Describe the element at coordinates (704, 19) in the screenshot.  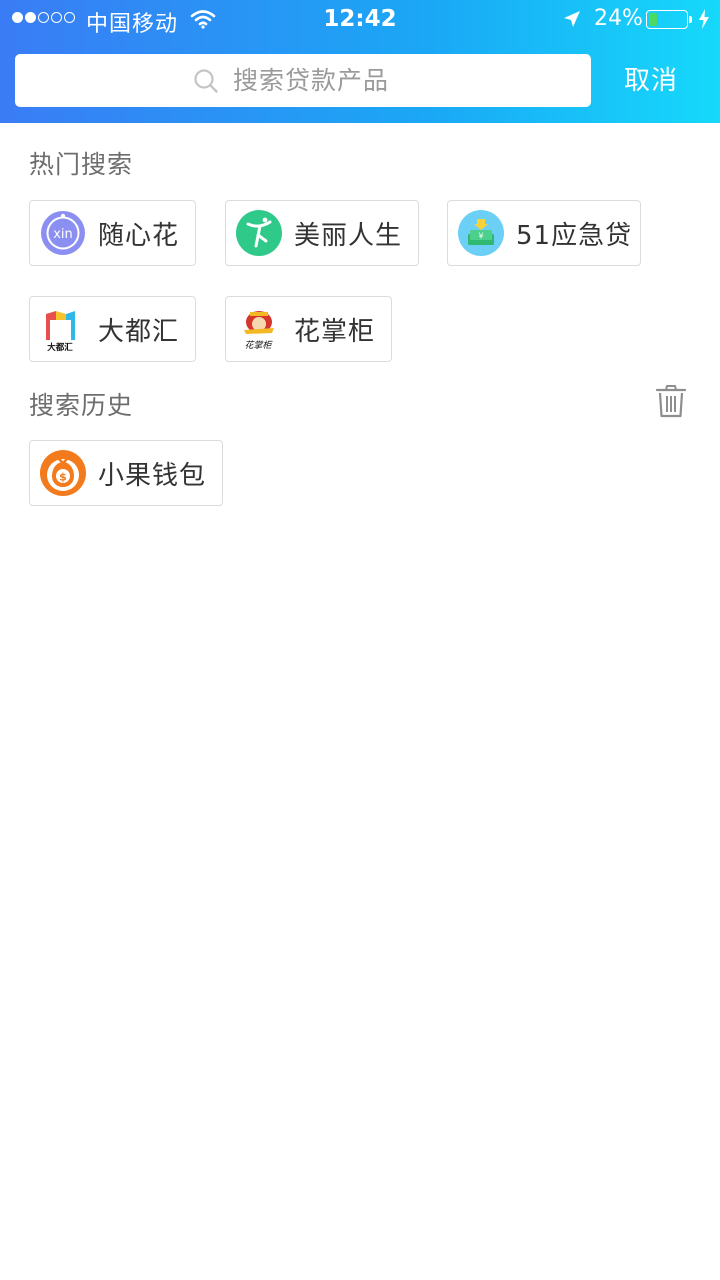
I see `charging-bolt-icon` at that location.